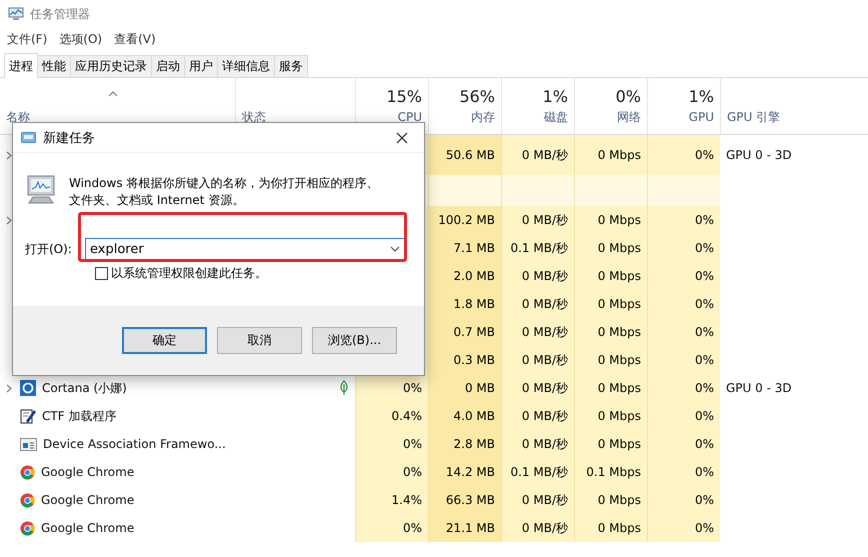 This screenshot has width=868, height=557. I want to click on leaf-icon, so click(344, 388).